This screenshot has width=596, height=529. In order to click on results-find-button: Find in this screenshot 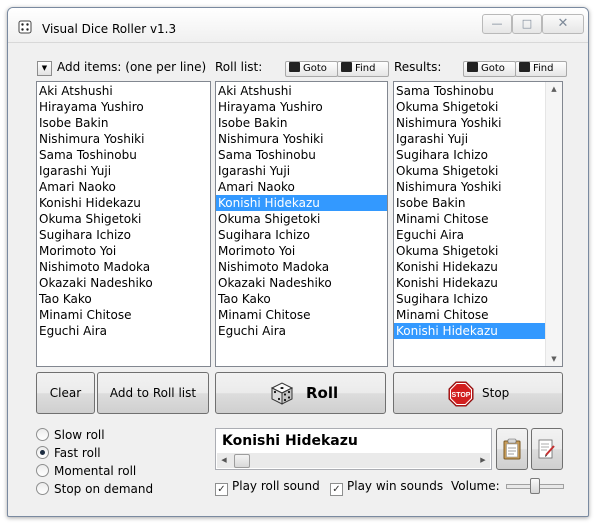, I will do `click(541, 69)`.